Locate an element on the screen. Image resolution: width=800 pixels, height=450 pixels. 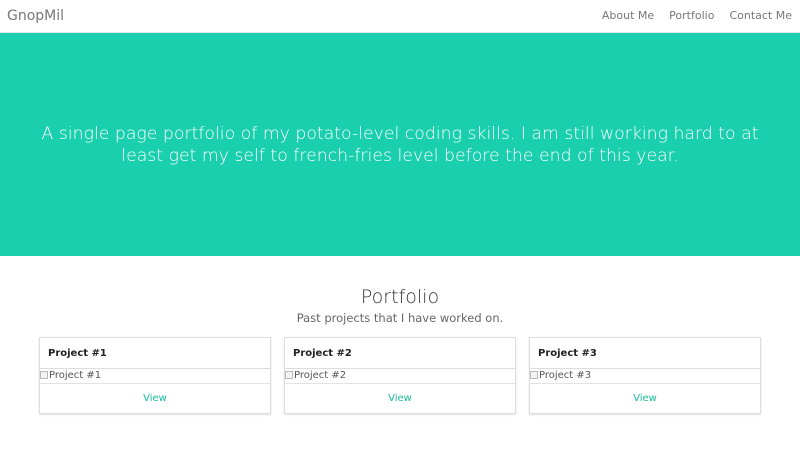
view-project-3-link: View is located at coordinates (645, 398).